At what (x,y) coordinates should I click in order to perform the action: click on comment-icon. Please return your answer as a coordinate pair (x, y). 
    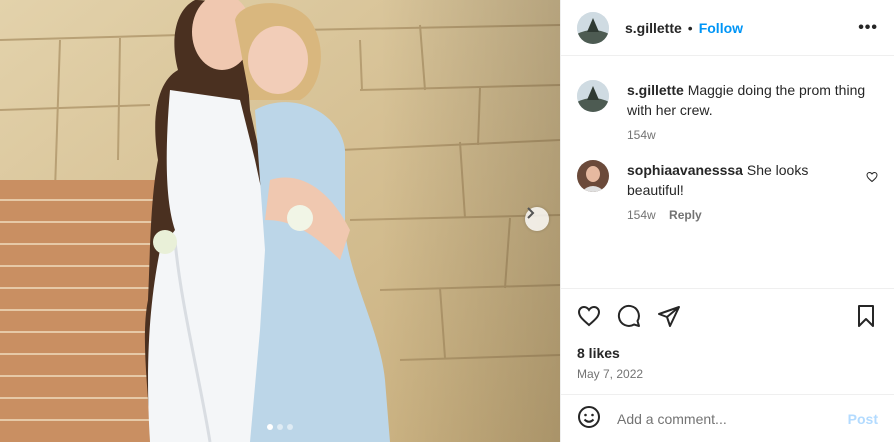
    Looking at the image, I should click on (629, 316).